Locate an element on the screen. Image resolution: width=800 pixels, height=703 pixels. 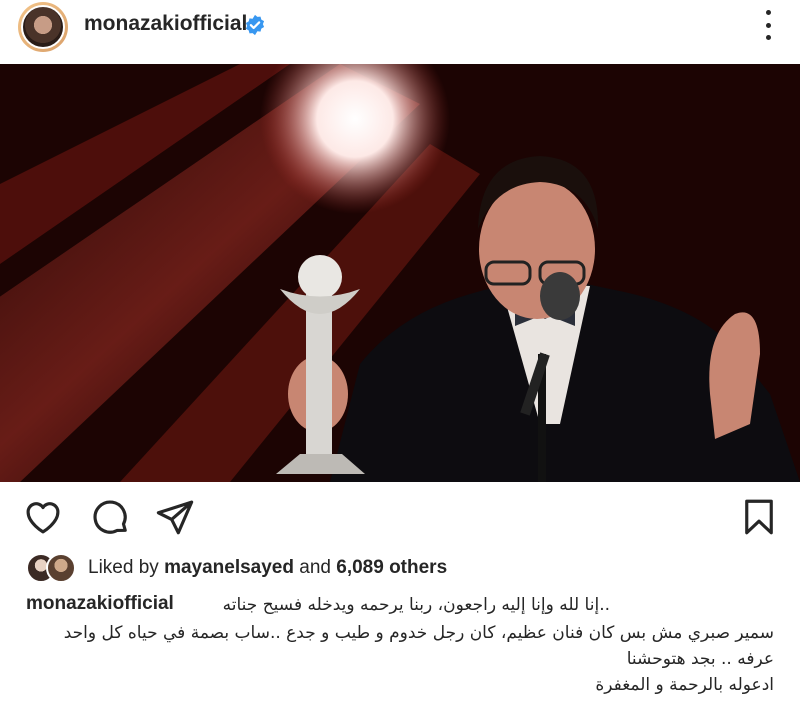
avatar-image is located at coordinates (43, 27).